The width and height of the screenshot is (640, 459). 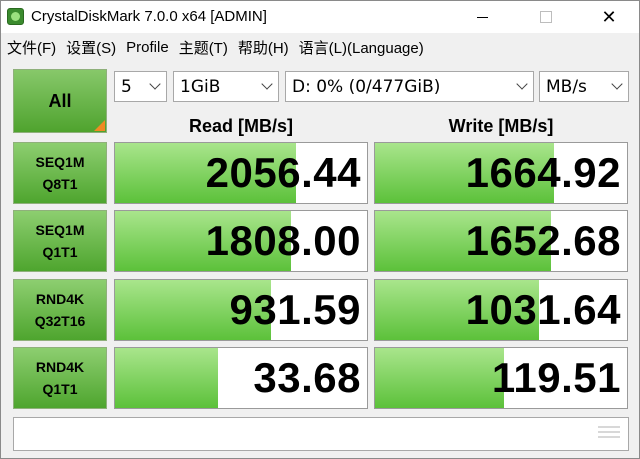 What do you see at coordinates (31, 47) in the screenshot?
I see `menu-file: 文件(F)` at bounding box center [31, 47].